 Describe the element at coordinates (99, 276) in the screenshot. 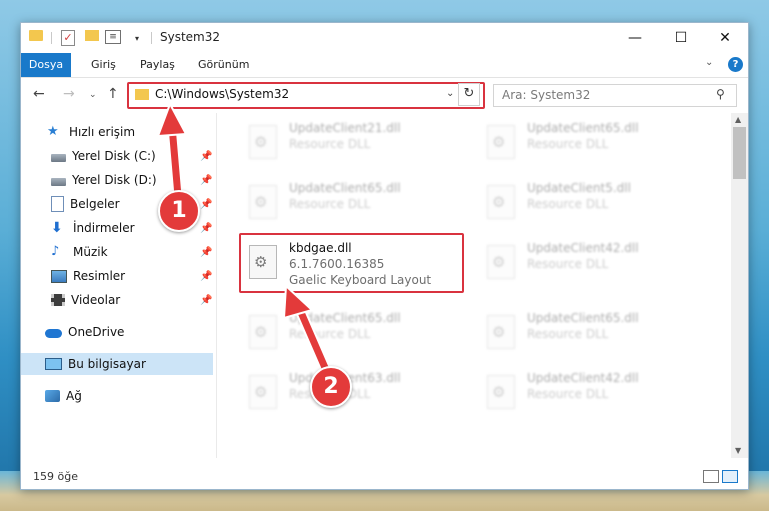

I see `sidebar-item-label: Resimler` at that location.